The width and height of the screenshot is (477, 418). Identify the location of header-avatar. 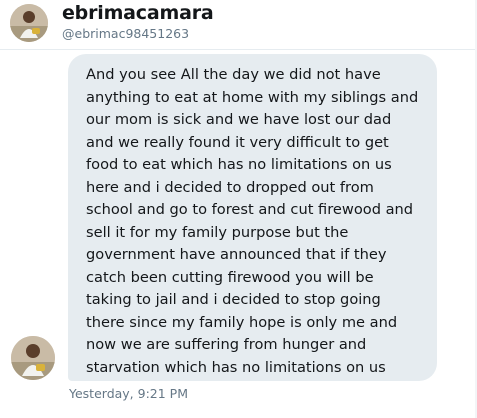
(29, 23).